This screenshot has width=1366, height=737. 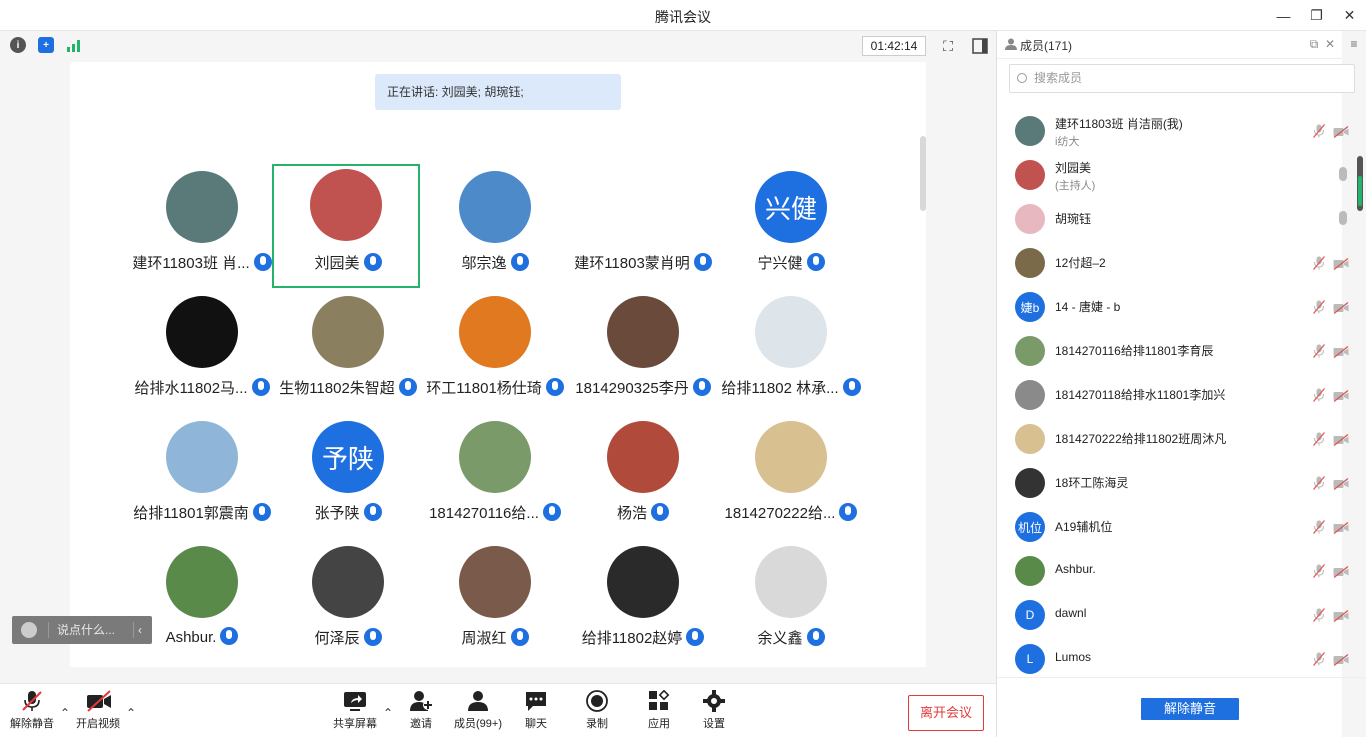 What do you see at coordinates (346, 226) in the screenshot?
I see `participant-tile: 刘园美` at bounding box center [346, 226].